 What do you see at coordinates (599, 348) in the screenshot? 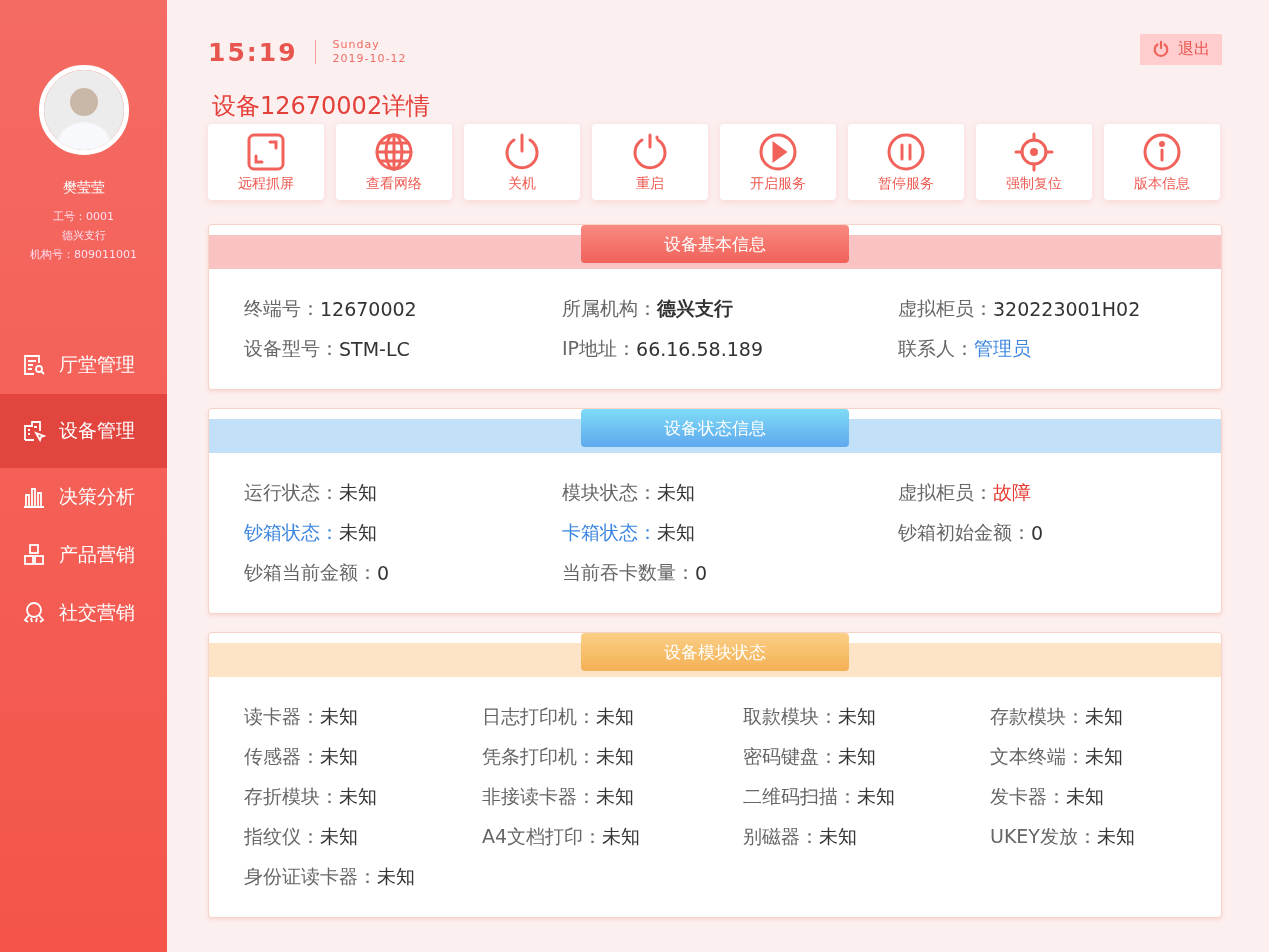
I see `field-label: IP地址：` at bounding box center [599, 348].